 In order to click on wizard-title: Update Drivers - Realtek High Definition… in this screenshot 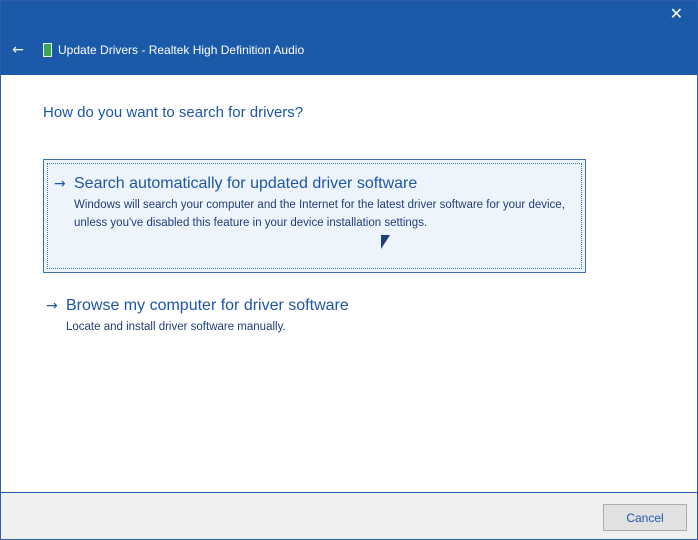, I will do `click(181, 50)`.